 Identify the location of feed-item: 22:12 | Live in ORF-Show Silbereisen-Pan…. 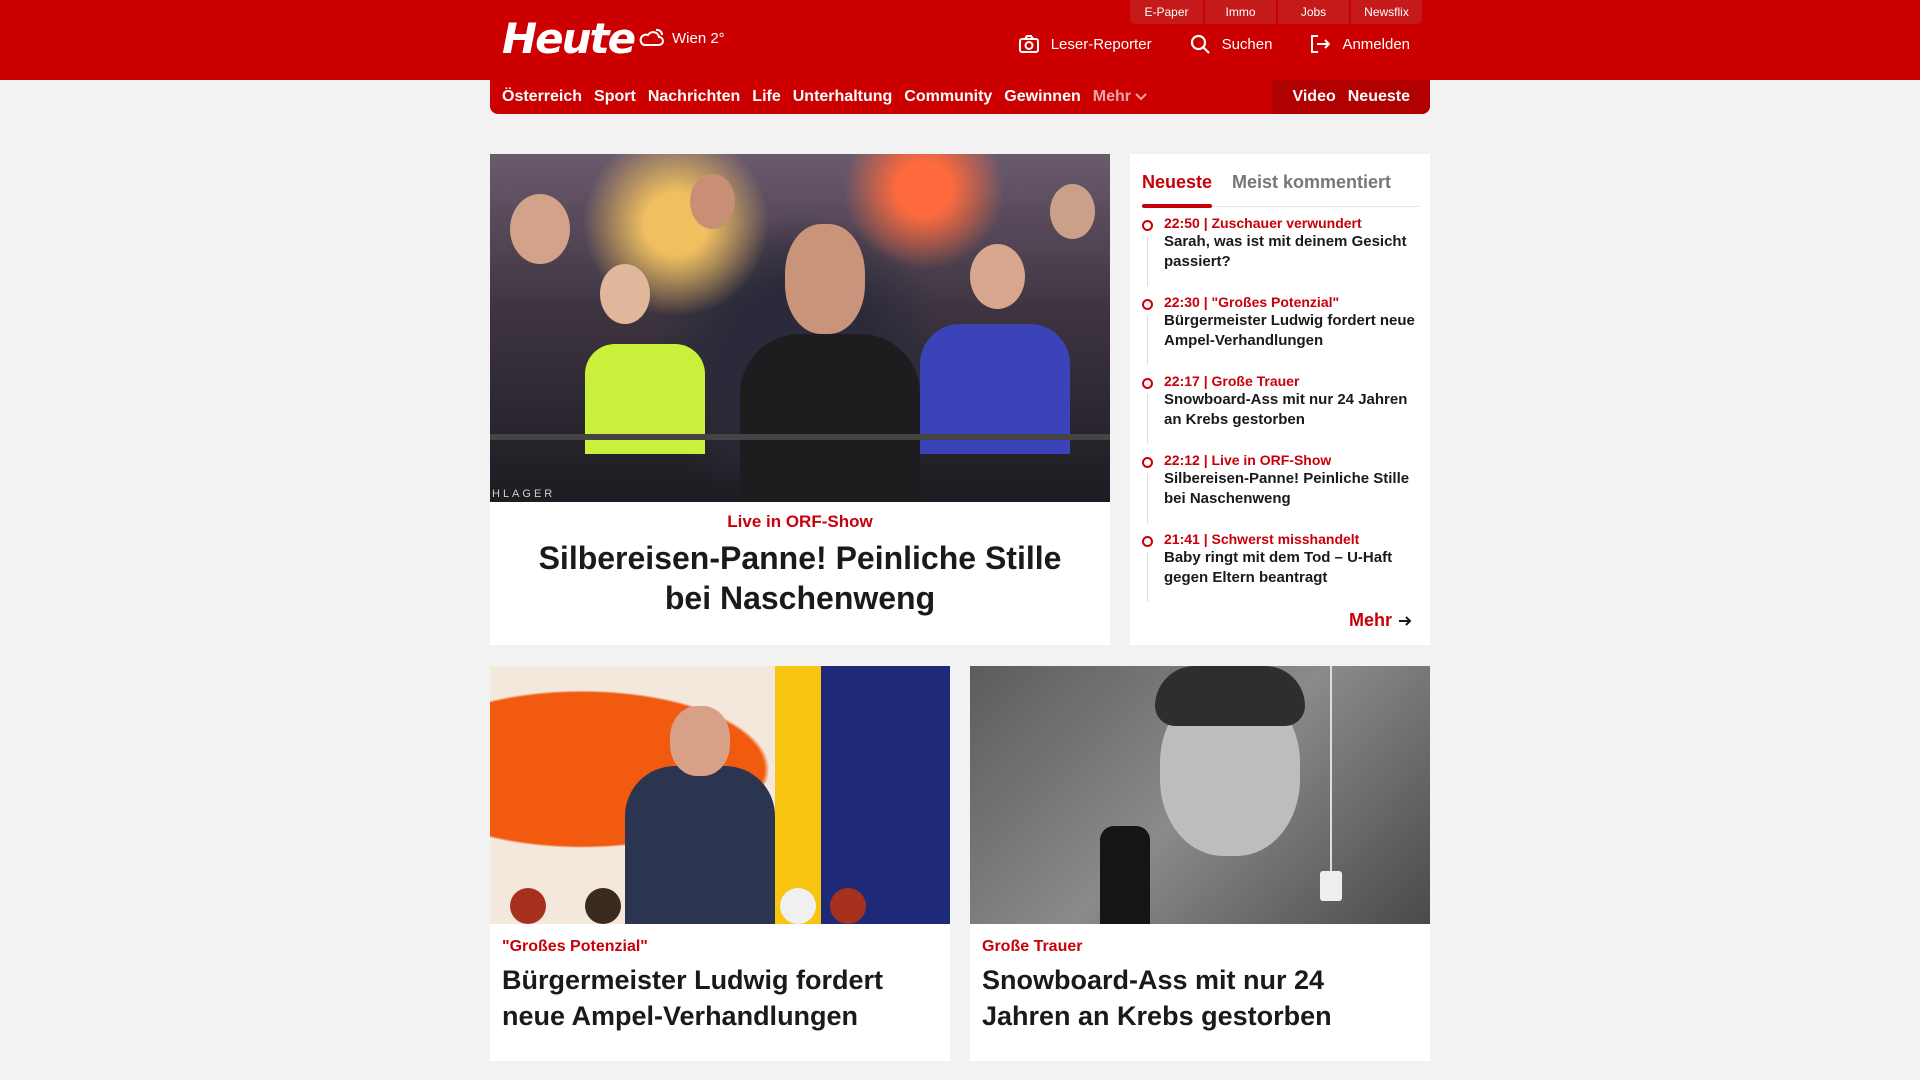
(1282, 490).